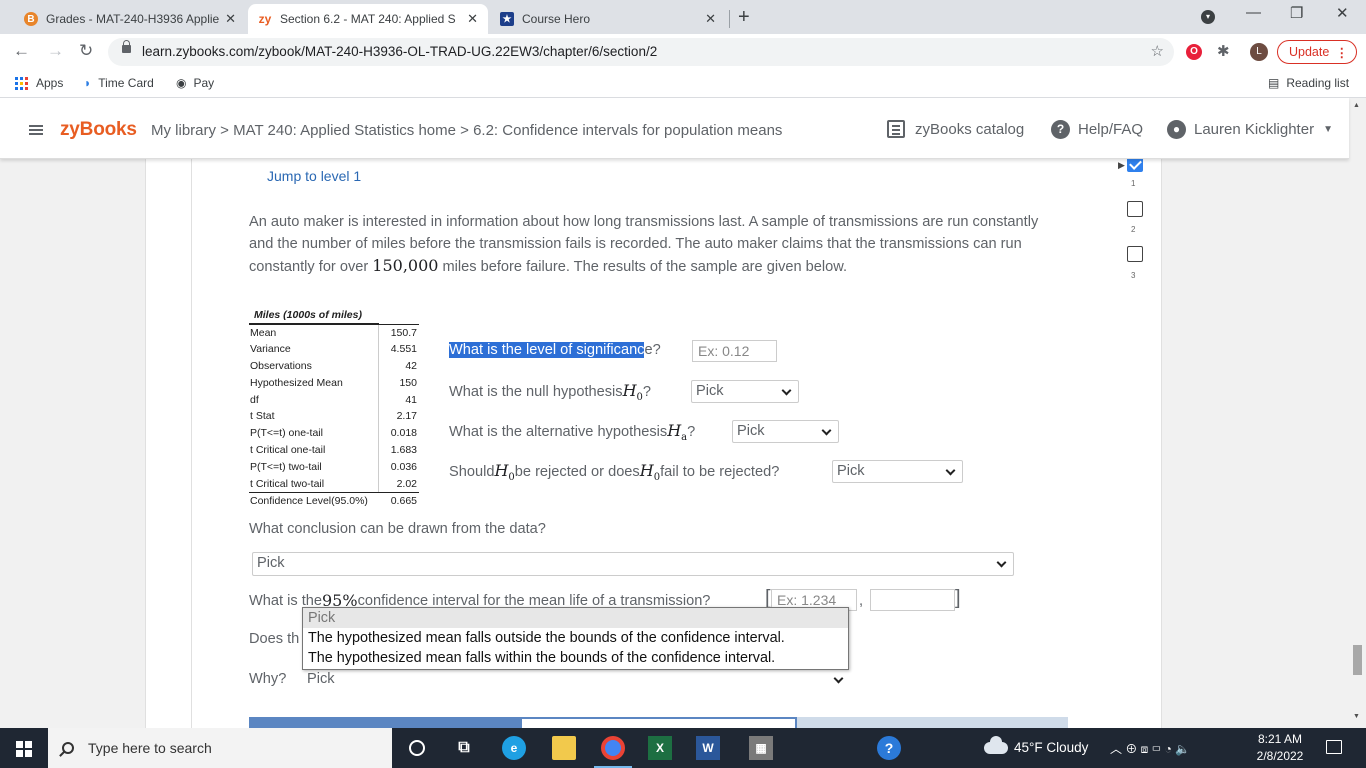  Describe the element at coordinates (1176, 129) in the screenshot. I see `user-account-icon: ●` at that location.